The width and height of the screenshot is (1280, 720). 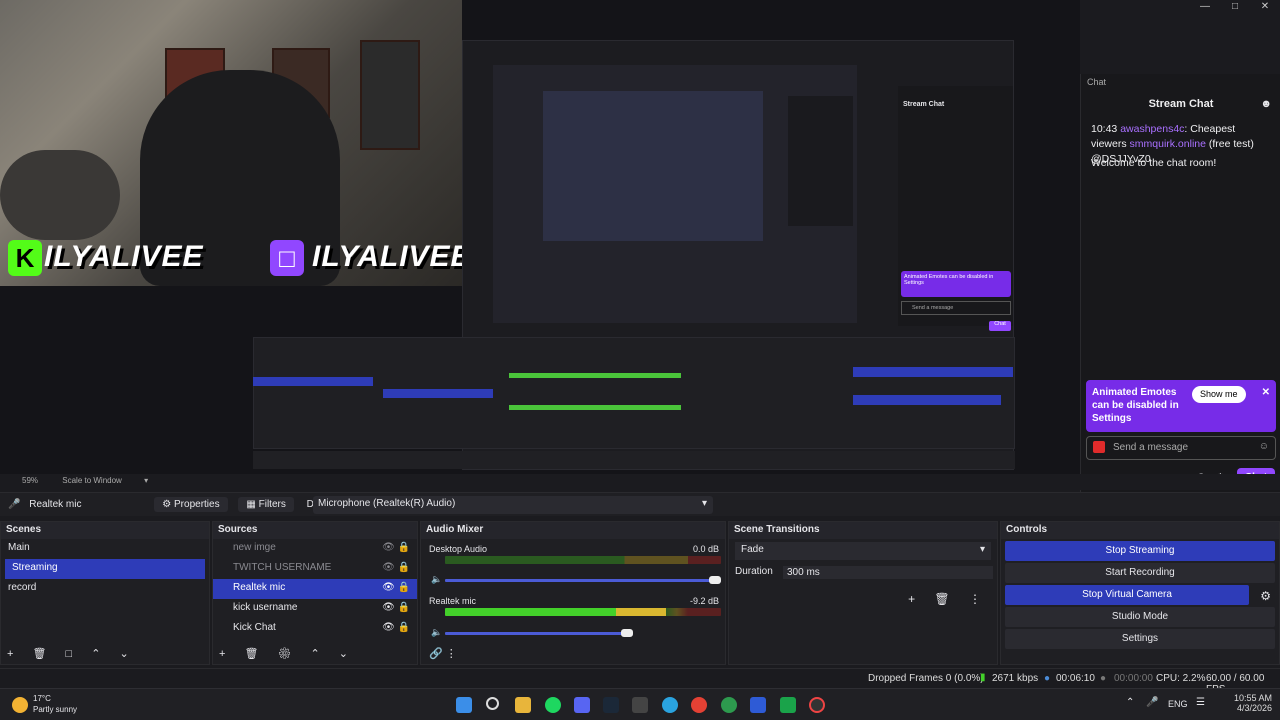 I want to click on zoom-mode: Scale to Window, so click(x=92, y=480).